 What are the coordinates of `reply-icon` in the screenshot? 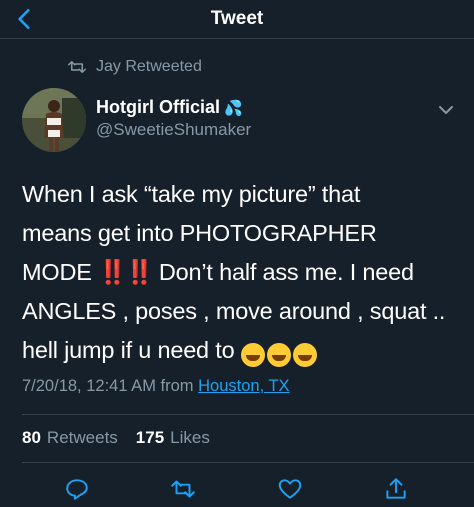 It's located at (77, 489).